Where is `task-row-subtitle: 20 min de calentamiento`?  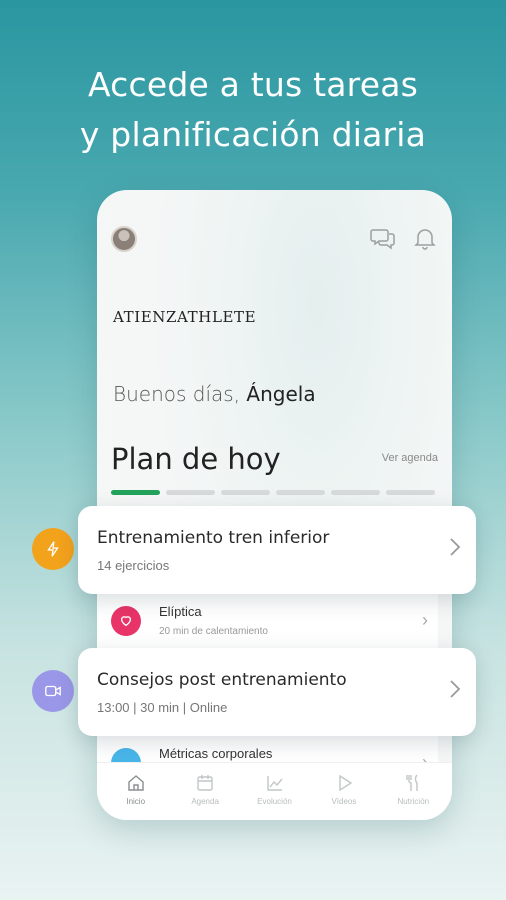 task-row-subtitle: 20 min de calentamiento is located at coordinates (213, 631).